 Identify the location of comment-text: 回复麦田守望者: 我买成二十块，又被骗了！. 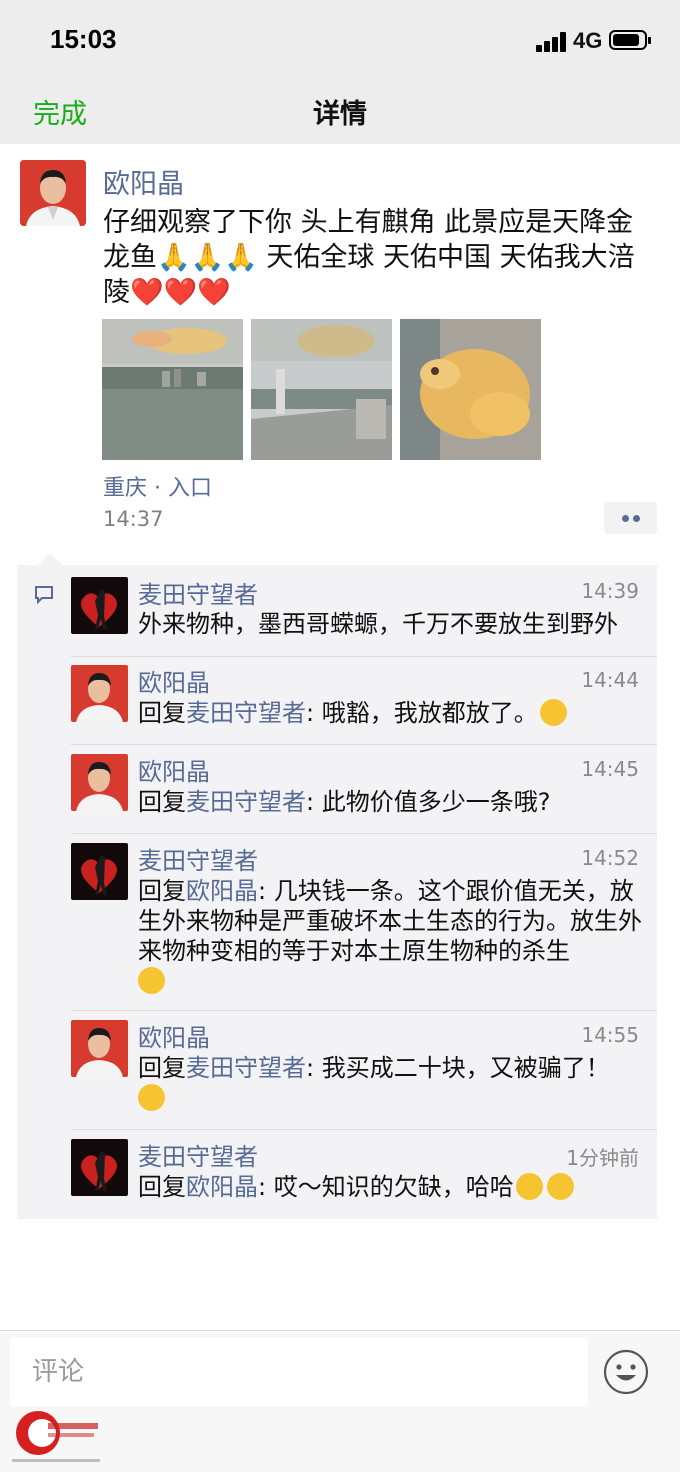
(391, 1083).